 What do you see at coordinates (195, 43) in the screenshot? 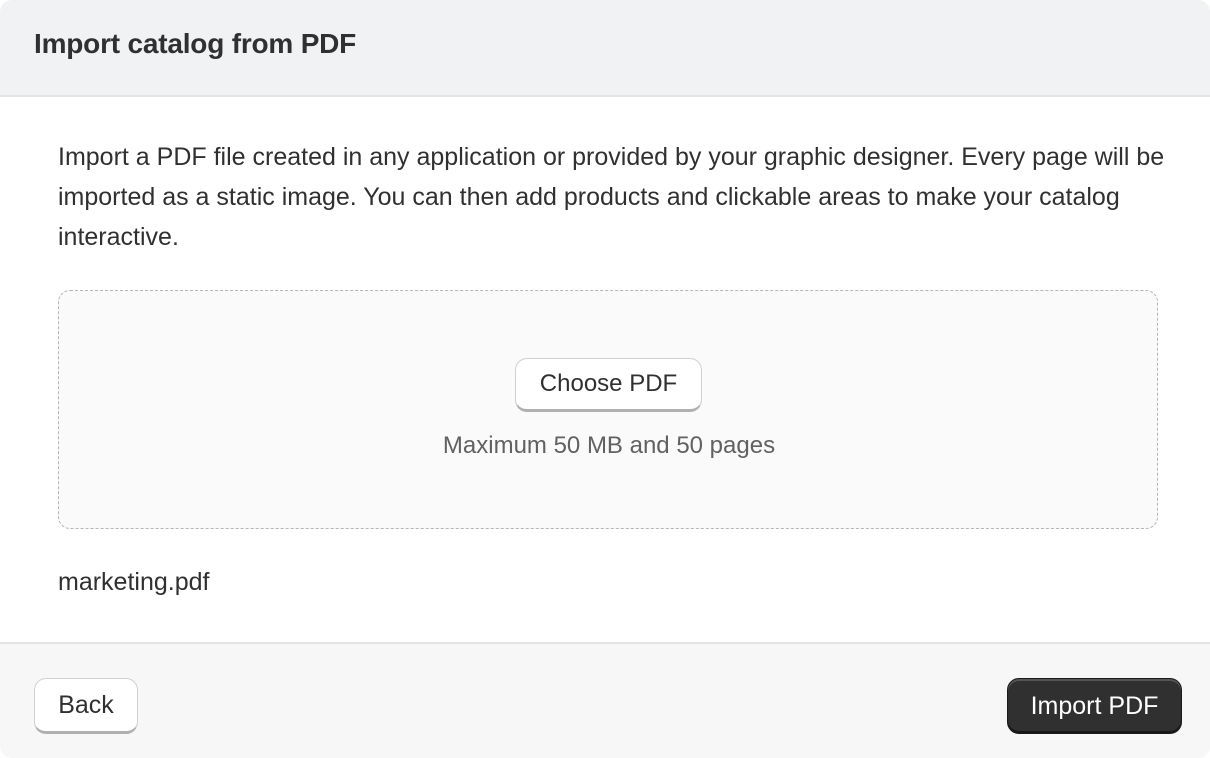
I see `modal-title: Import catalog from PDF` at bounding box center [195, 43].